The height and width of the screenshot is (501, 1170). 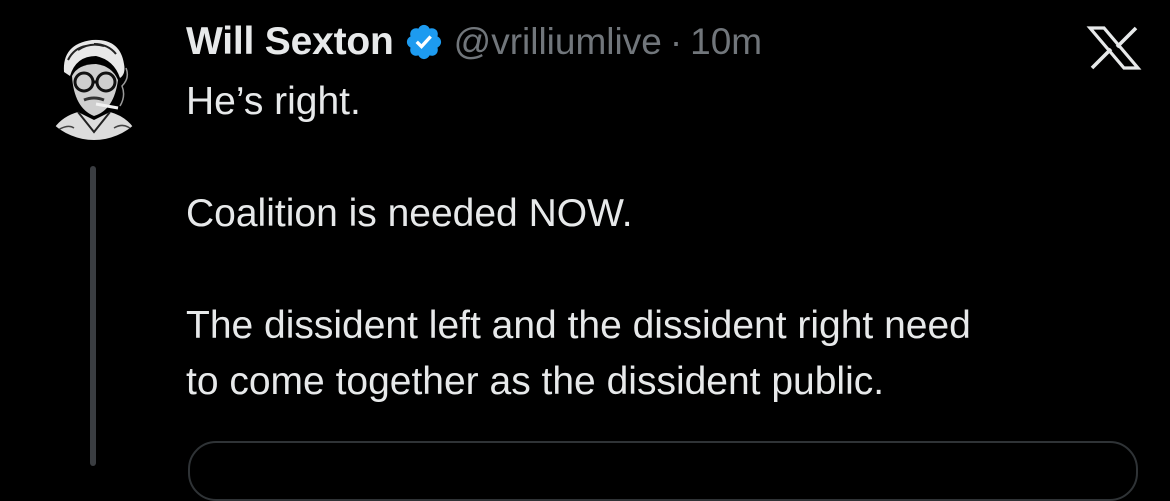 I want to click on tweet-text-line: He’s right., so click(x=273, y=101).